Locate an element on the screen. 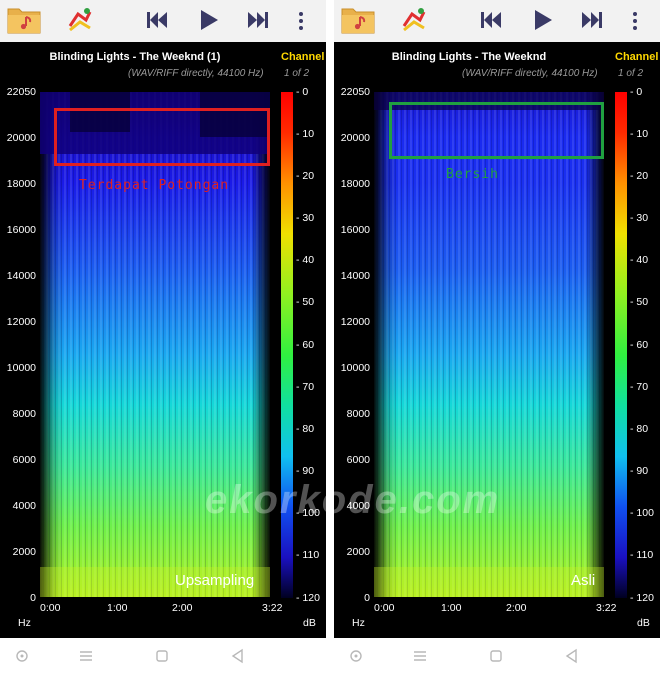 Image resolution: width=660 pixels, height=673 pixels. y-tick: 4000 is located at coordinates (24, 506).